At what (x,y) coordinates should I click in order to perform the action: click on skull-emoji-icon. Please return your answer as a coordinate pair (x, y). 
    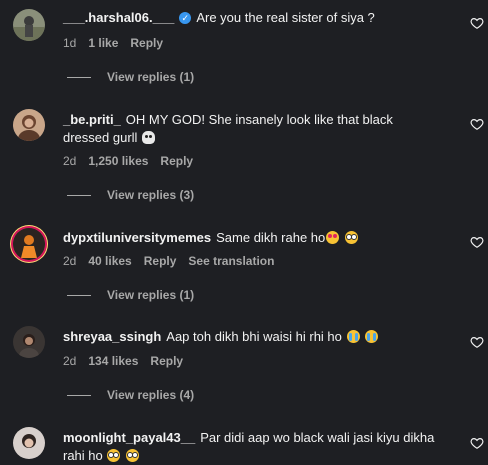
    Looking at the image, I should click on (149, 138).